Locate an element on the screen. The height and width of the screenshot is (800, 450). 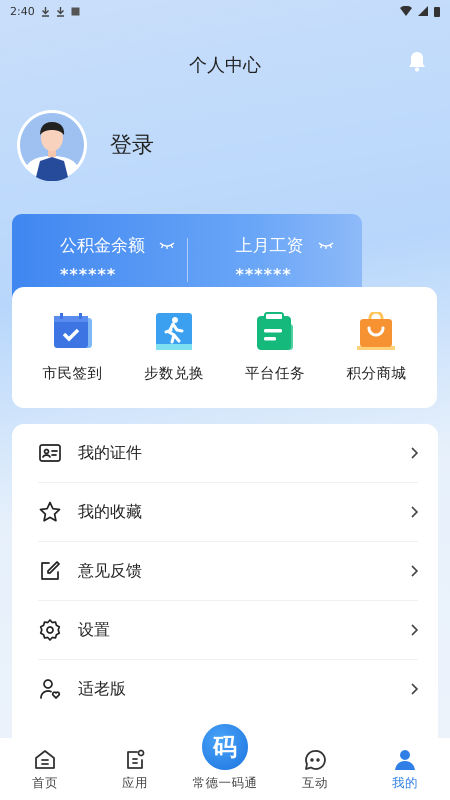
signal-icon is located at coordinates (423, 11).